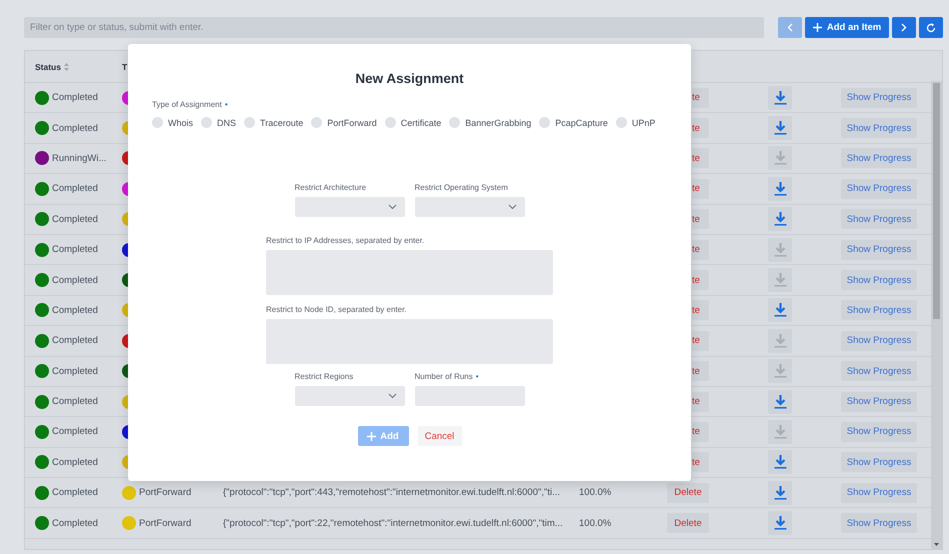  What do you see at coordinates (447, 376) in the screenshot?
I see `field-label: Number of Runs •` at bounding box center [447, 376].